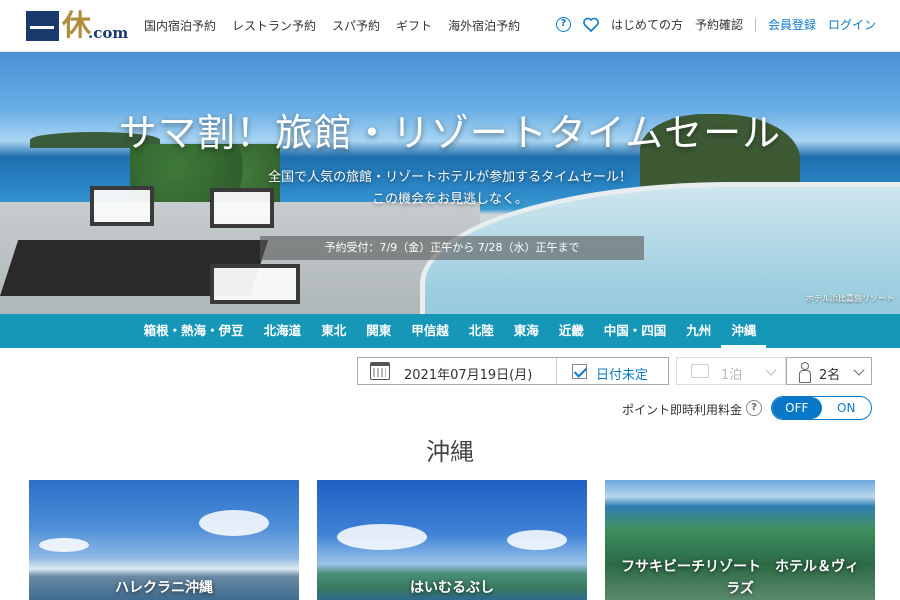 This screenshot has height=600, width=900. Describe the element at coordinates (414, 25) in the screenshot. I see `nav-gift: ギフト` at that location.